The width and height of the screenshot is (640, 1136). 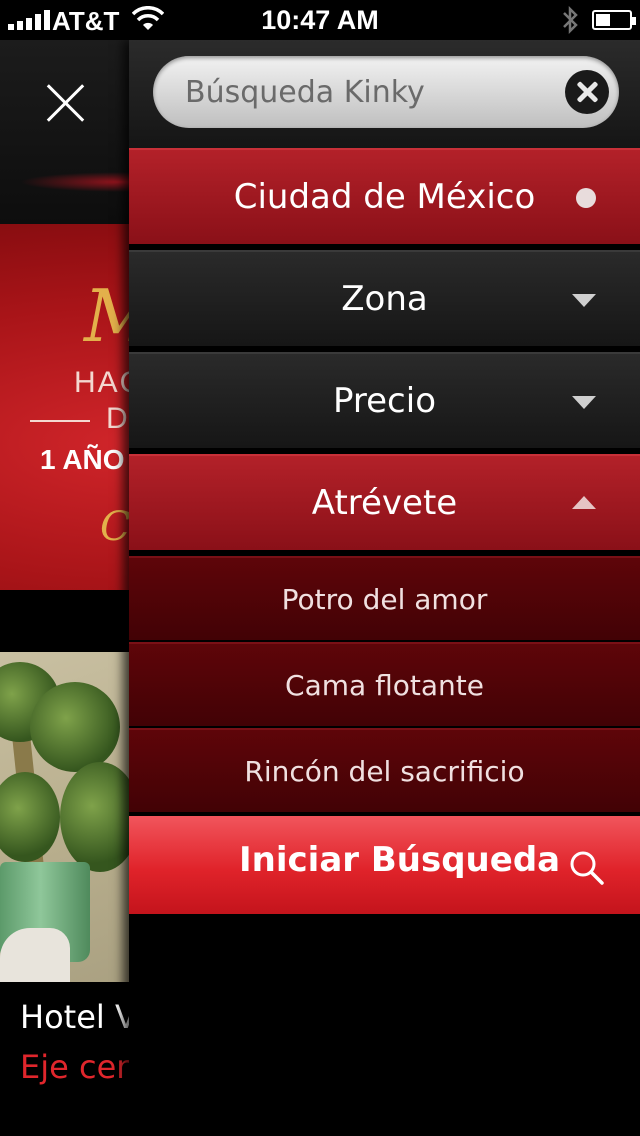 I want to click on city-label: Ciudad de México, so click(x=384, y=197).